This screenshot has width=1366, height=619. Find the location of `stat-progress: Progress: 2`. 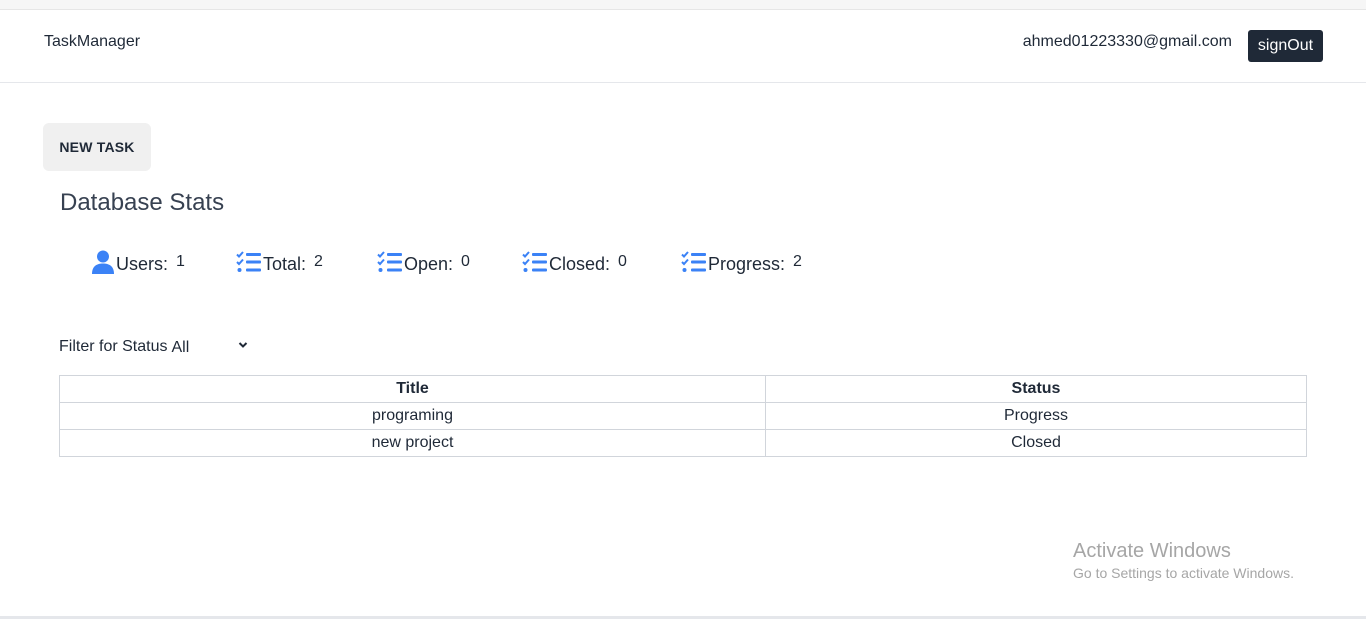

stat-progress: Progress: 2 is located at coordinates (741, 264).